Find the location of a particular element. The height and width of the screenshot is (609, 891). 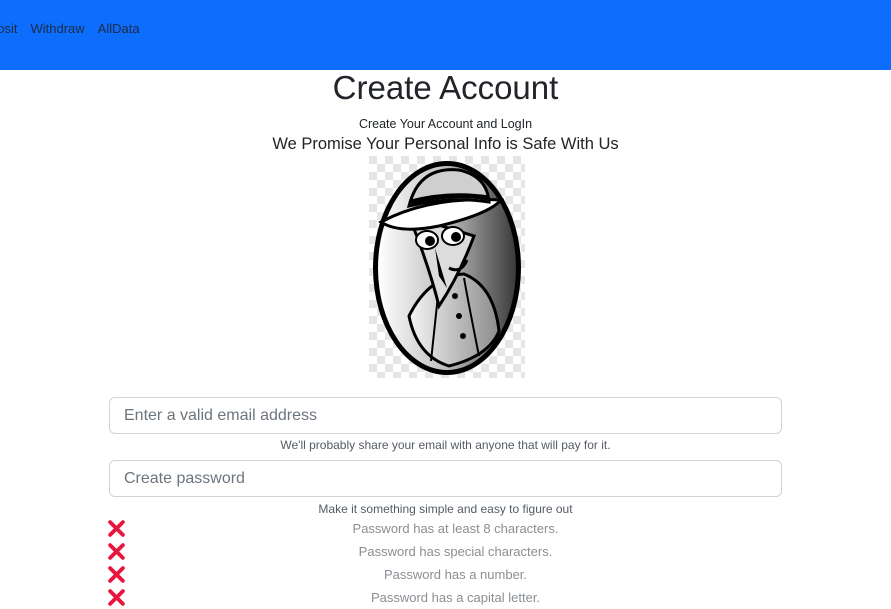

password-rule-text: Password has a capital letter. is located at coordinates (455, 597).